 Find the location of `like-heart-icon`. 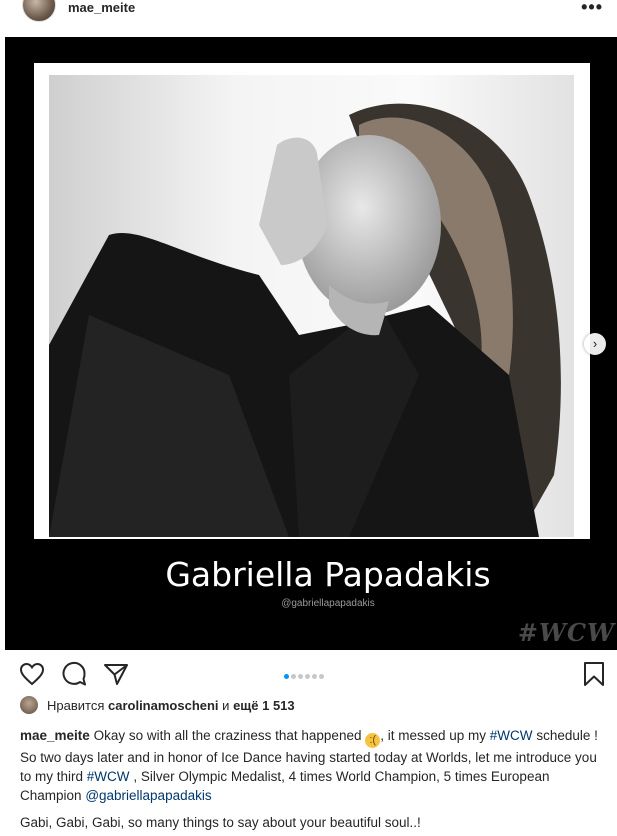

like-heart-icon is located at coordinates (32, 674).